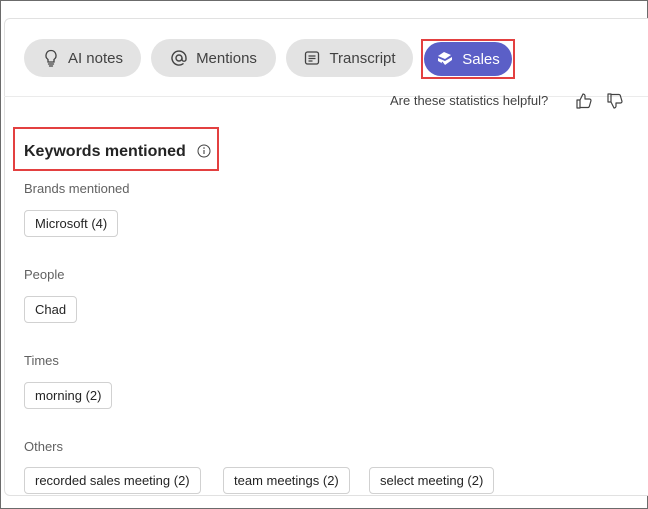  I want to click on feedback-question: Are these statistics helpful?, so click(469, 100).